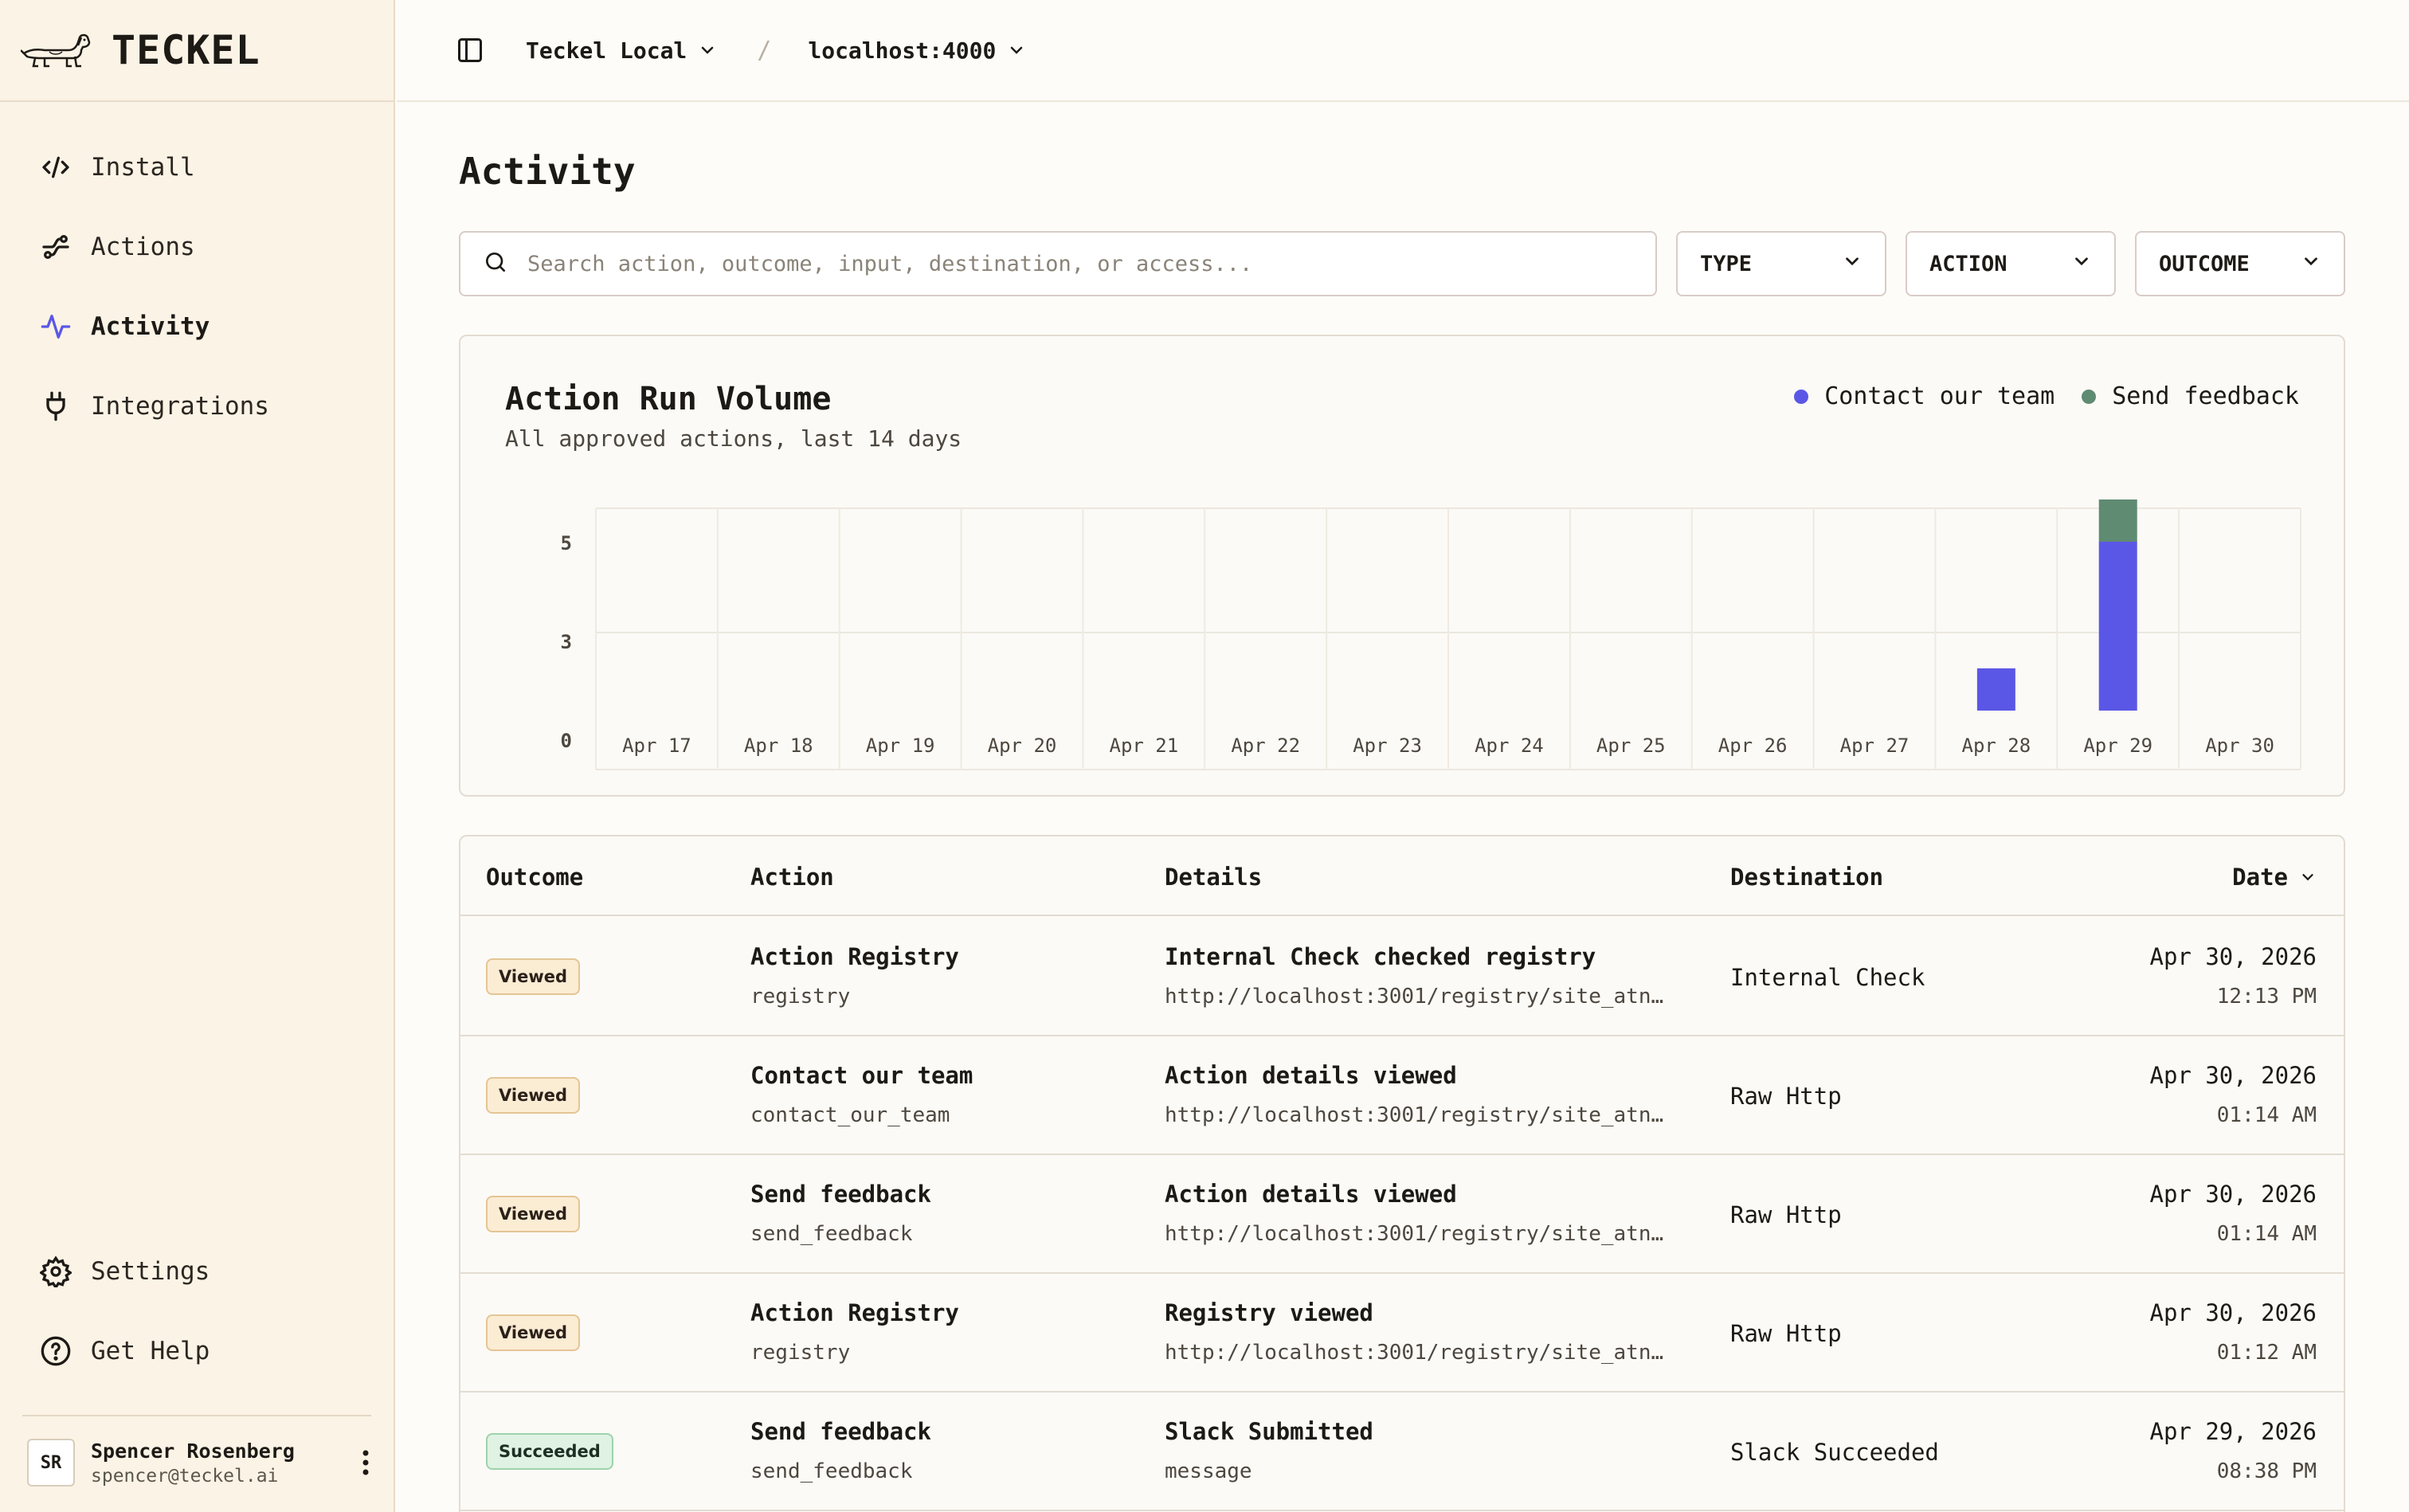 This screenshot has height=1512, width=2409. What do you see at coordinates (193, 1451) in the screenshot?
I see `user-name: Spencer Rosenberg` at bounding box center [193, 1451].